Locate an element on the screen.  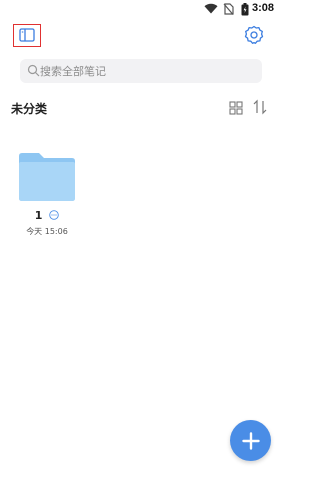
folder-card: 1 今天 15:06 is located at coordinates (47, 197).